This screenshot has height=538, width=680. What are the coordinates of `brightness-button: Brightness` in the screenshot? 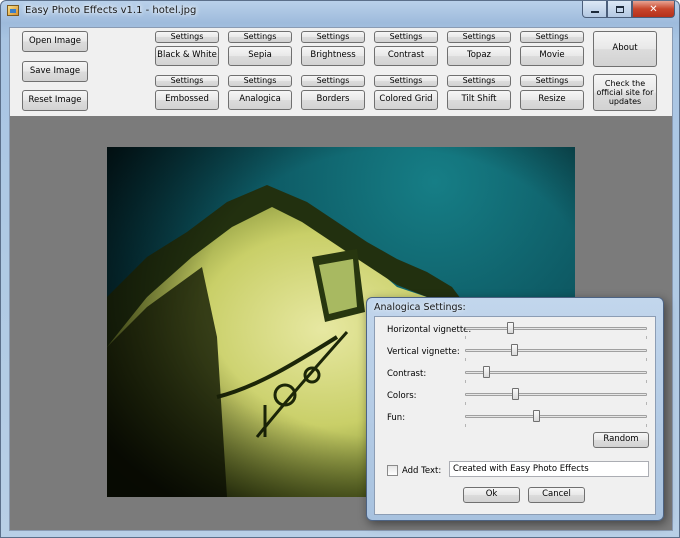 It's located at (333, 56).